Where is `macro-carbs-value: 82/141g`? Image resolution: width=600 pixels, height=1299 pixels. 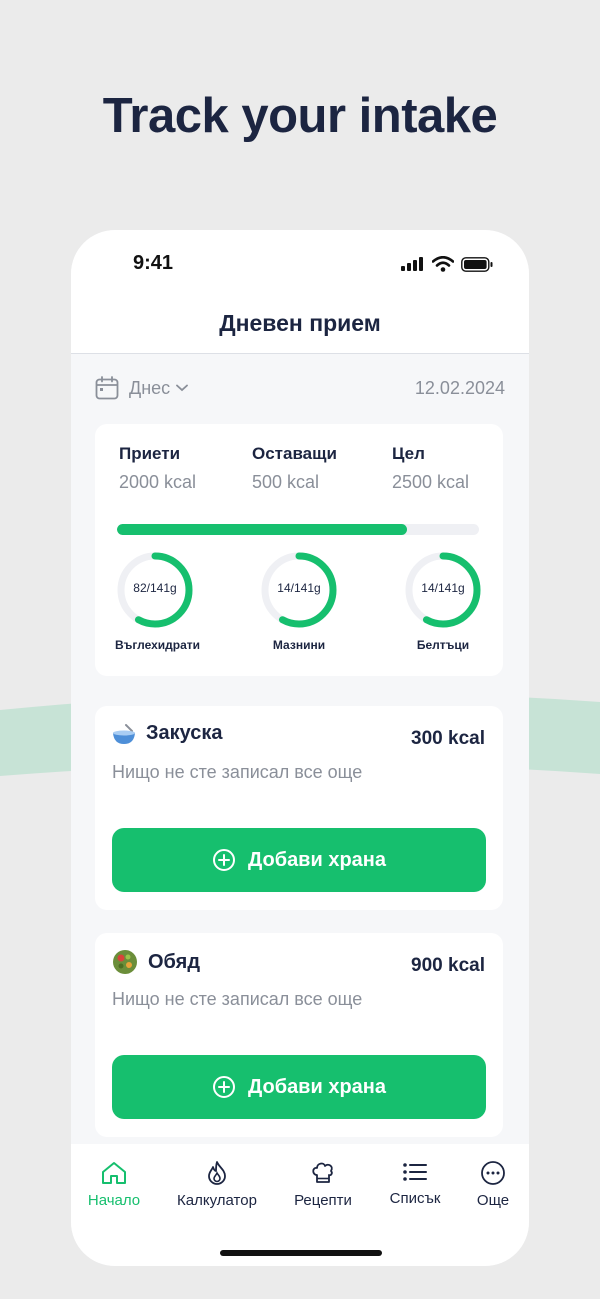
macro-carbs-value: 82/141g is located at coordinates (155, 588).